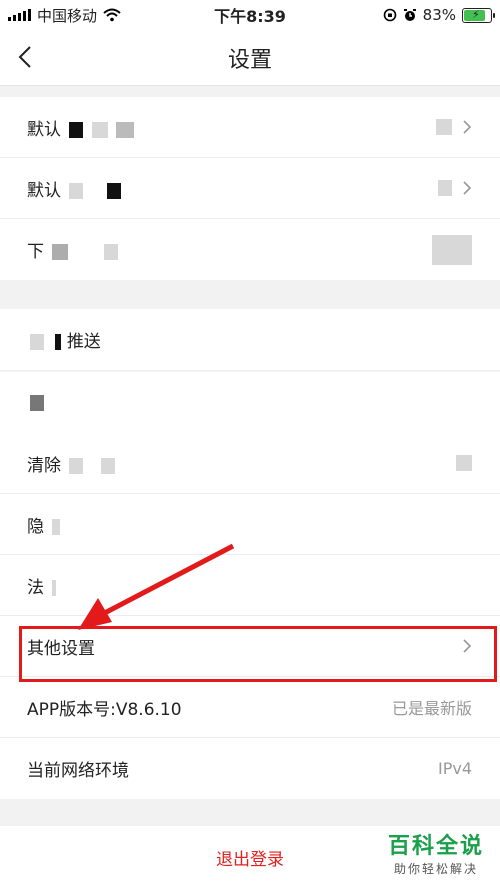  Describe the element at coordinates (454, 768) in the screenshot. I see `row-value: IPv4` at that location.